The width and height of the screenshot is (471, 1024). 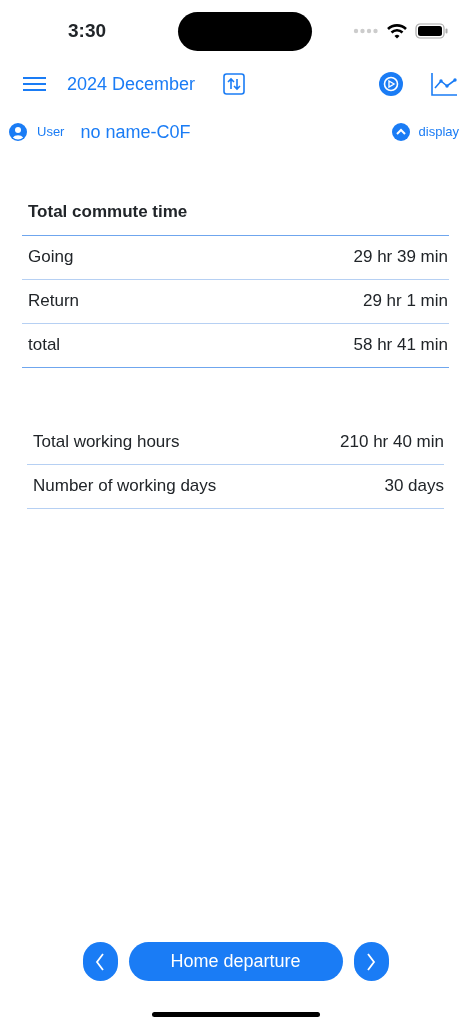 What do you see at coordinates (392, 442) in the screenshot?
I see `row-value: 210 hr 40 min` at bounding box center [392, 442].